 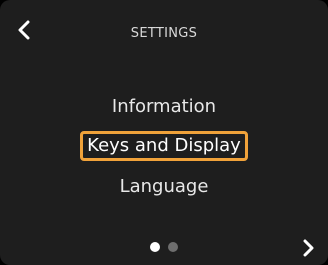 I want to click on menu-item-label: Keys and Display, so click(x=164, y=146).